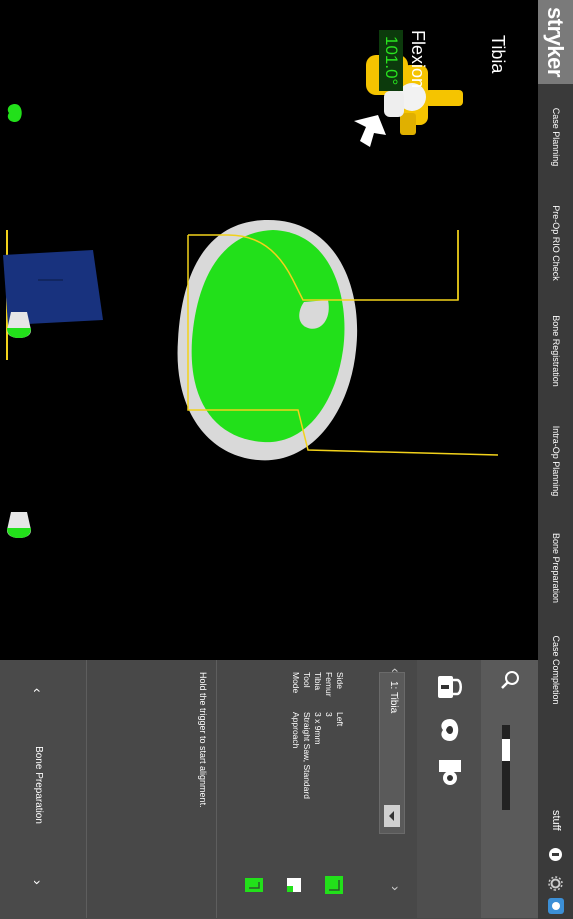 This screenshot has width=573, height=919. What do you see at coordinates (38, 785) in the screenshot?
I see `footer-step-label: Bone Preparation` at bounding box center [38, 785].